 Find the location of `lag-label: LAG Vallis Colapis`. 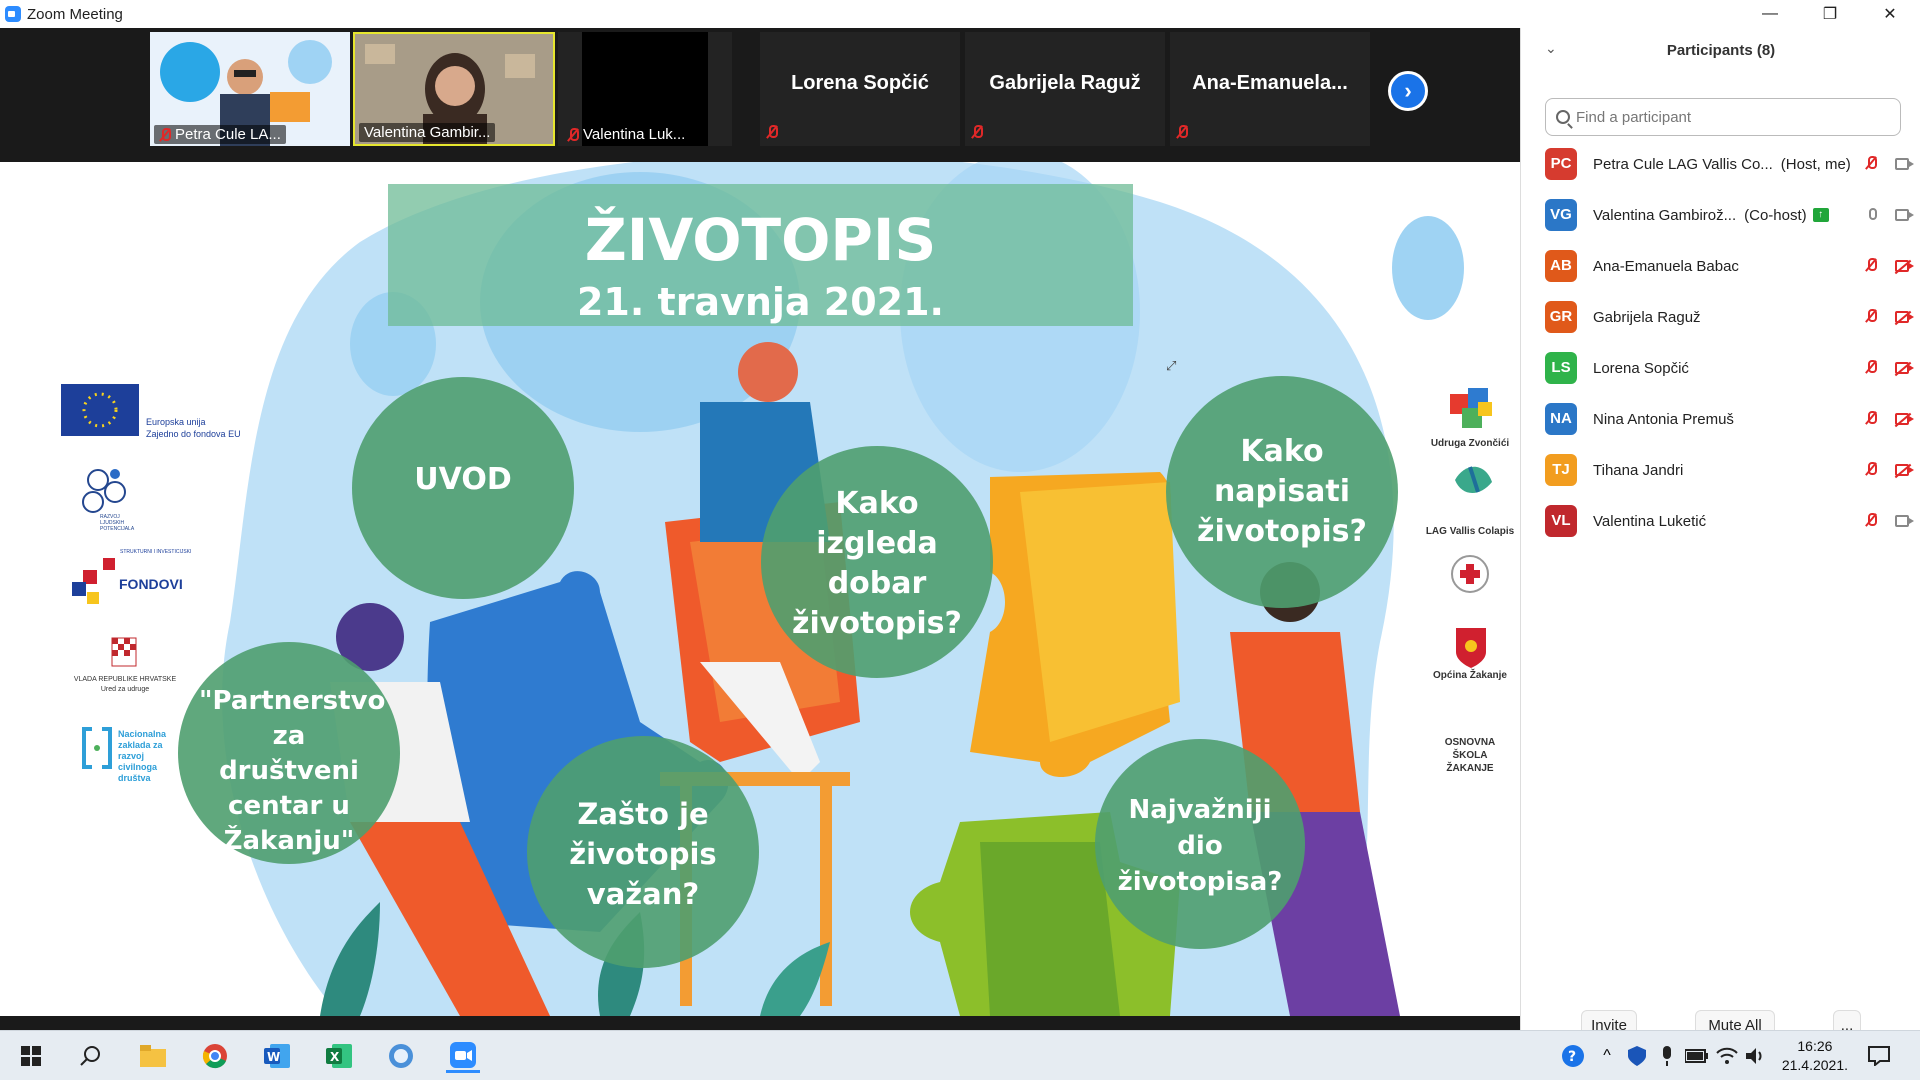

lag-label: LAG Vallis Colapis is located at coordinates (1470, 531).